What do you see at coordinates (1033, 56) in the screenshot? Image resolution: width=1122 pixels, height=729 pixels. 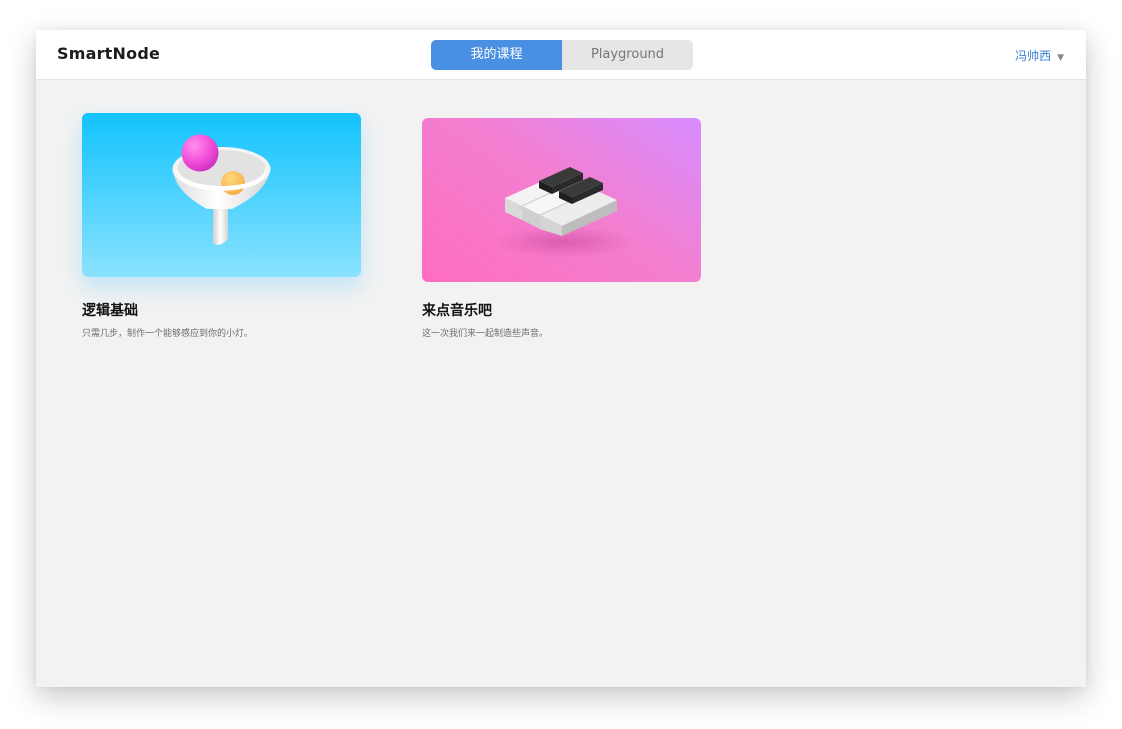 I see `user-name: 冯帅西` at bounding box center [1033, 56].